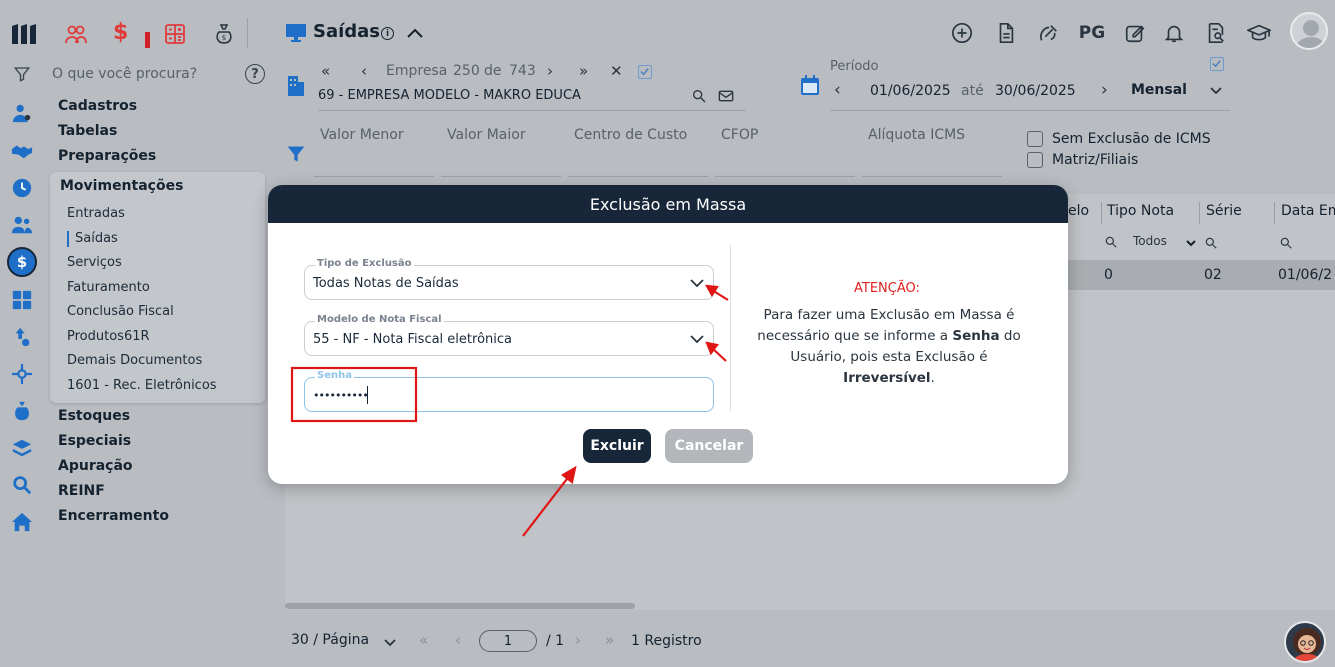 This screenshot has height=667, width=1335. I want to click on home-icon, so click(22, 522).